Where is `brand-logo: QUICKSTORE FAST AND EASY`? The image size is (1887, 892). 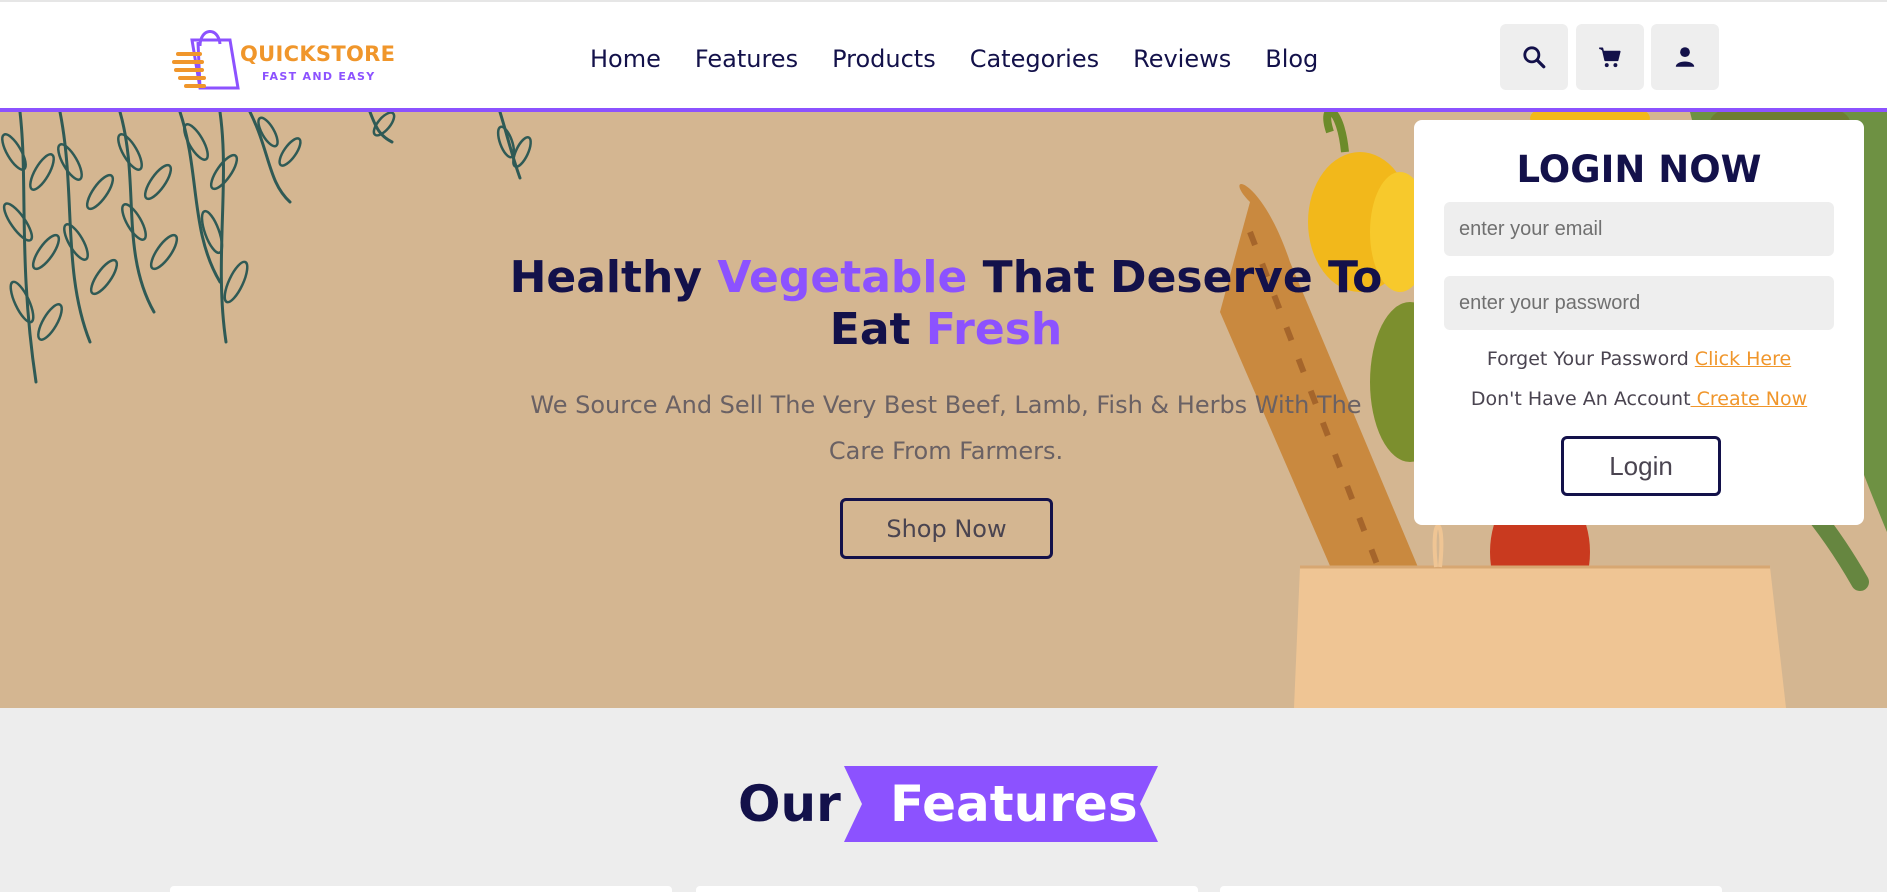
brand-logo: QUICKSTORE FAST AND EASY is located at coordinates (285, 57).